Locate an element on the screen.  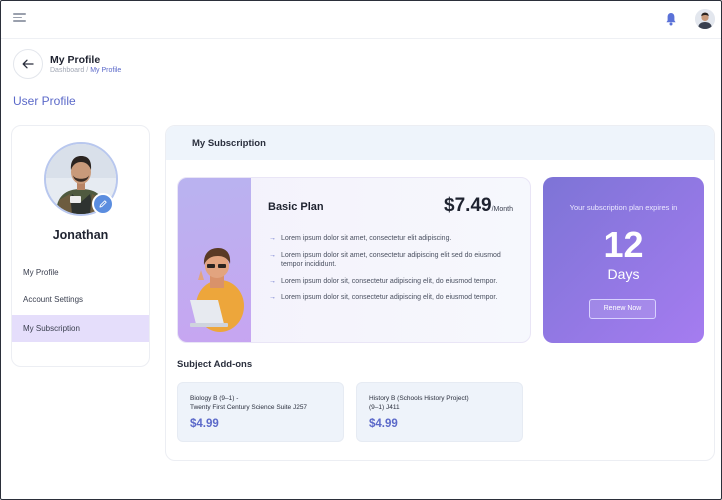
menu-item-account-settings: Account Settings is located at coordinates (80, 299).